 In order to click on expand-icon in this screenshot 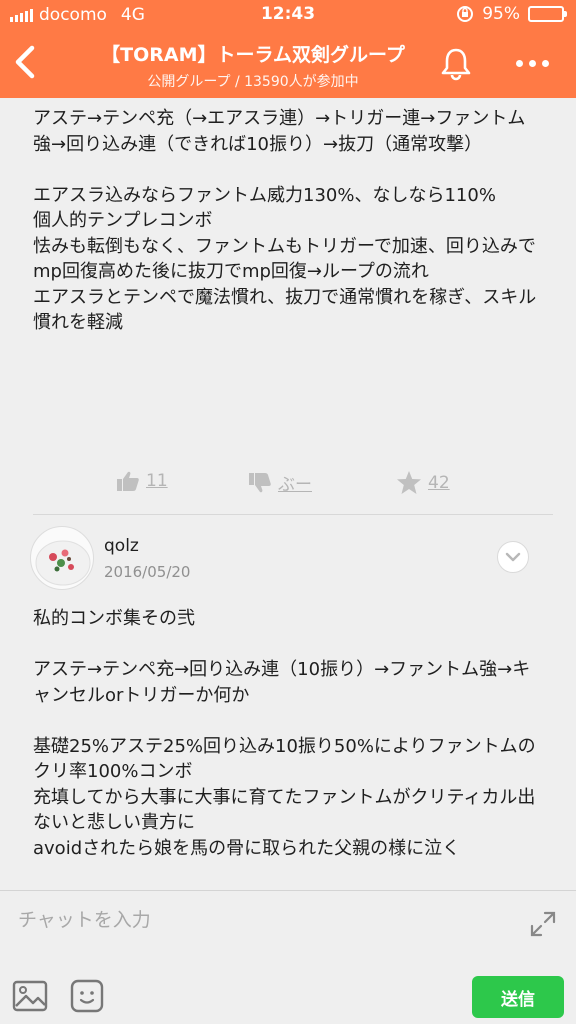, I will do `click(543, 924)`.